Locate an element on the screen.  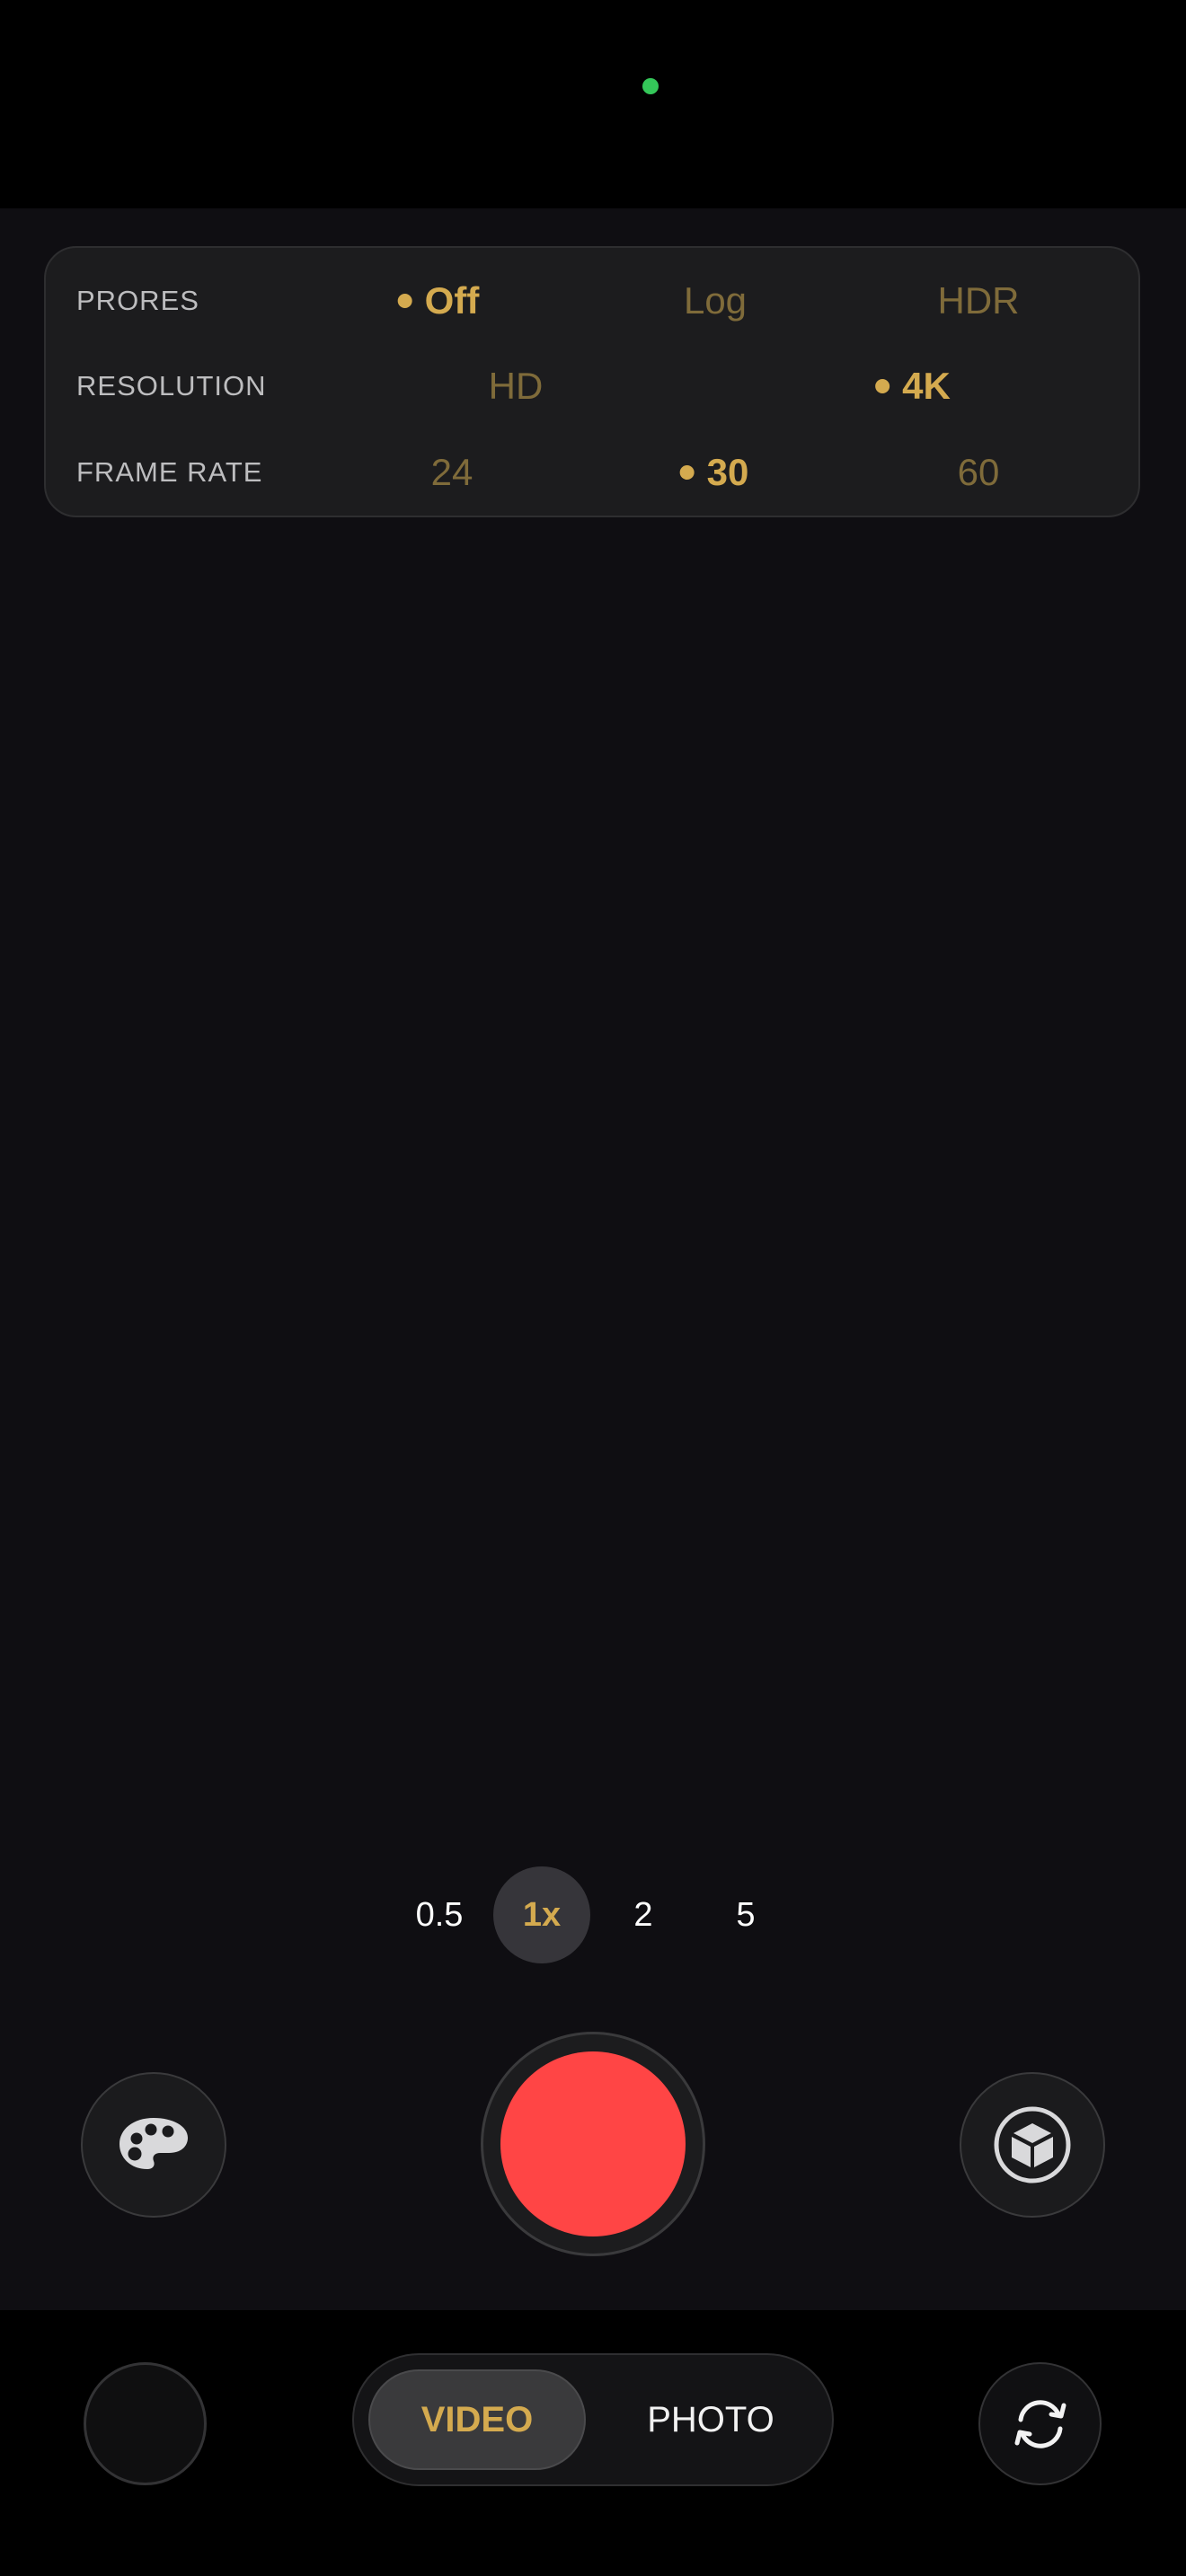
palette-icon is located at coordinates (153, 2143).